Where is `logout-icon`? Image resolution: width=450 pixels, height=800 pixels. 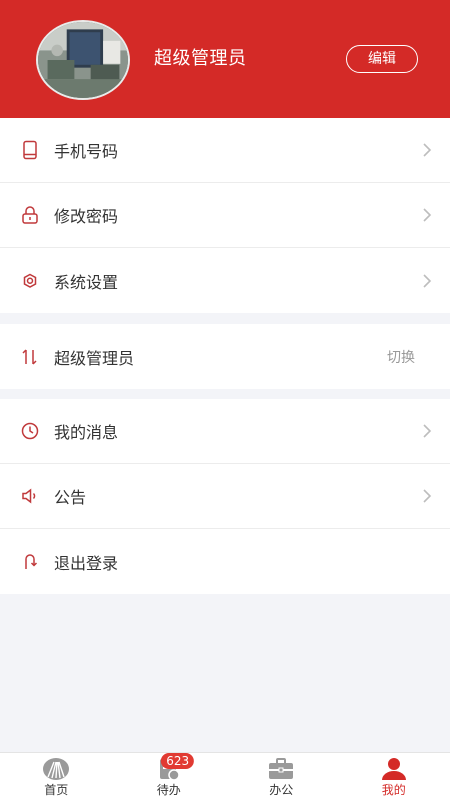
logout-icon is located at coordinates (30, 562).